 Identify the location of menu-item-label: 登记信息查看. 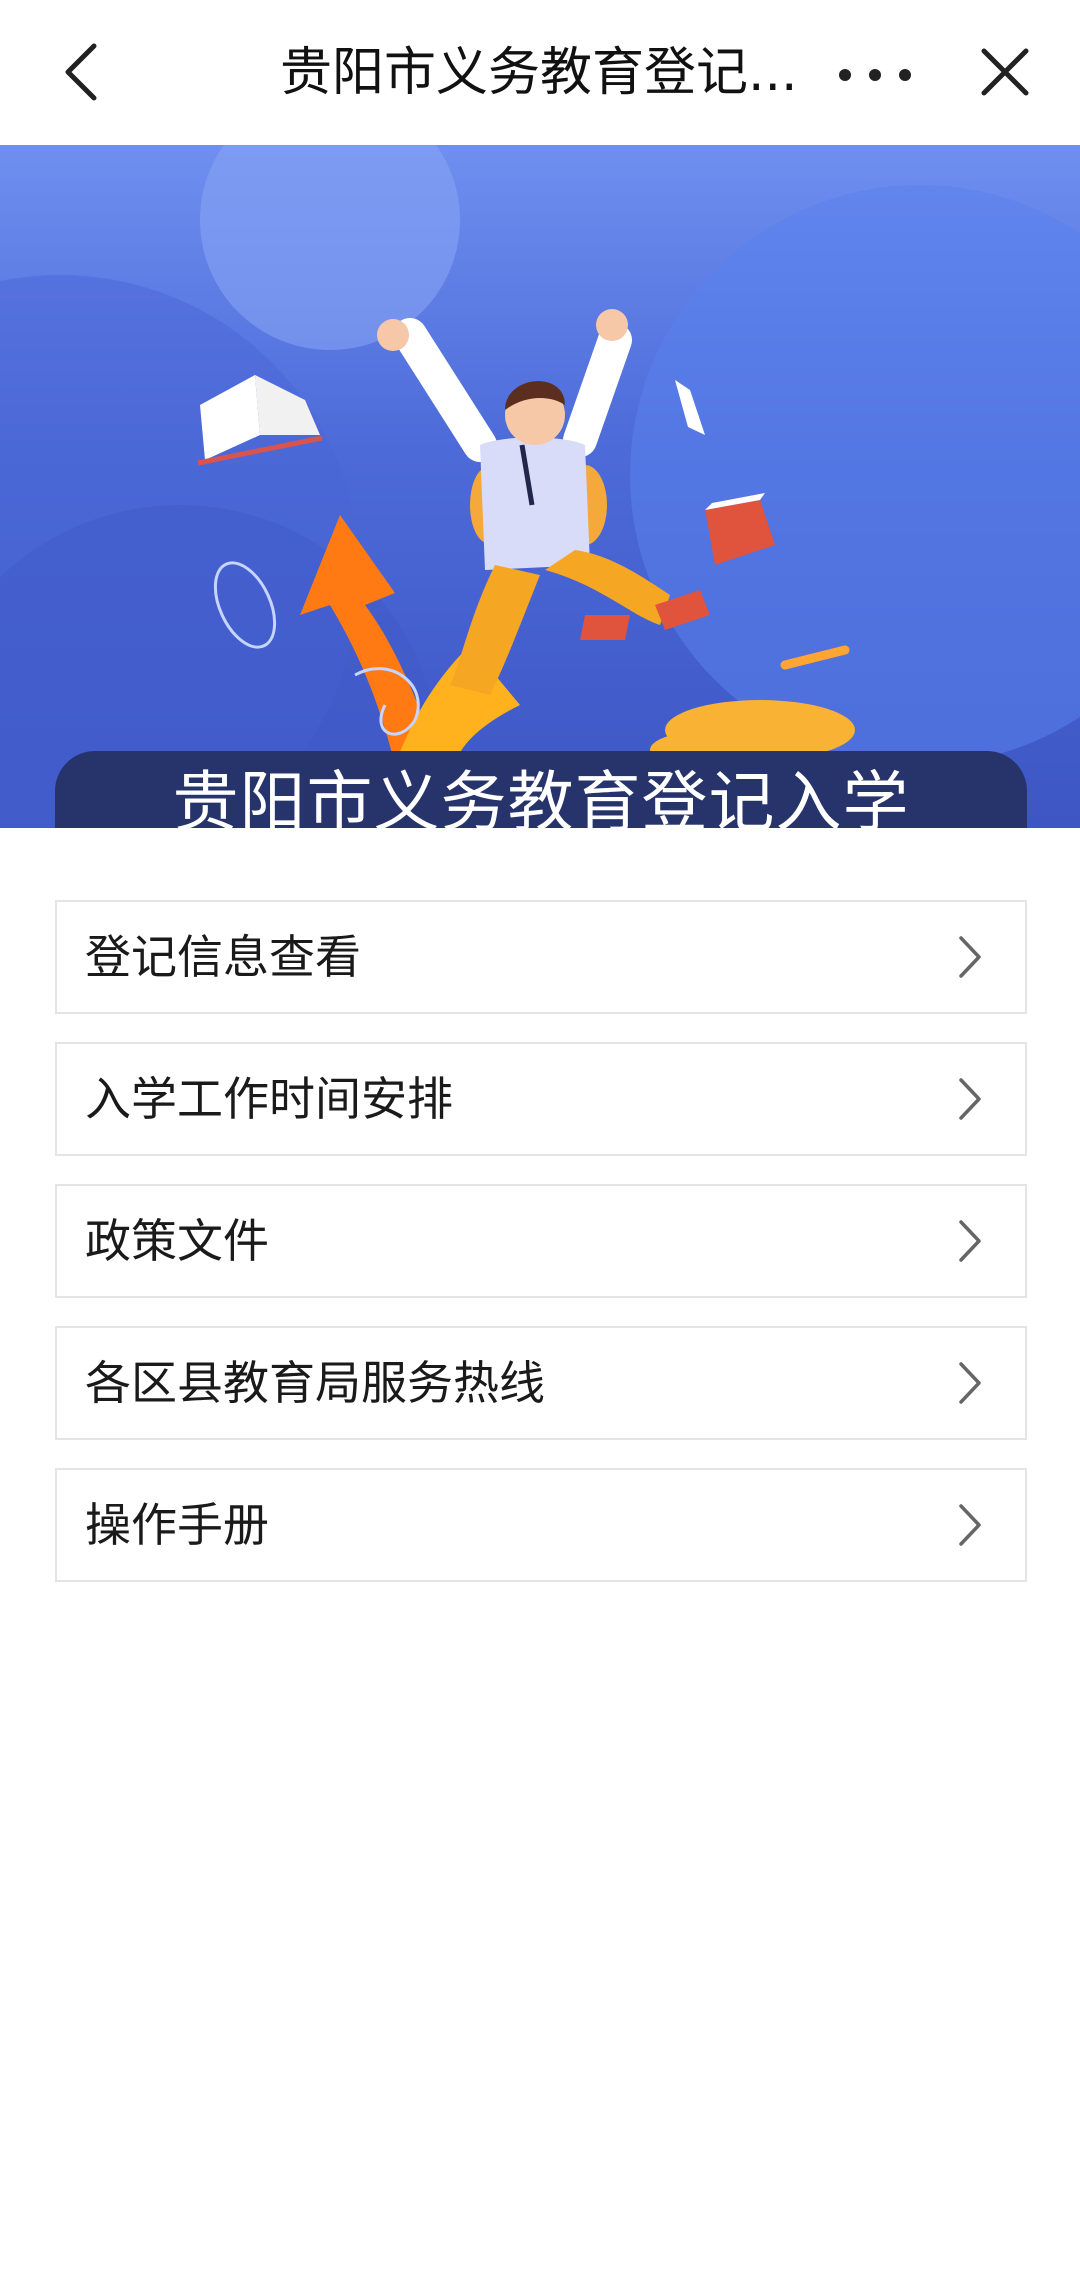
(223, 957).